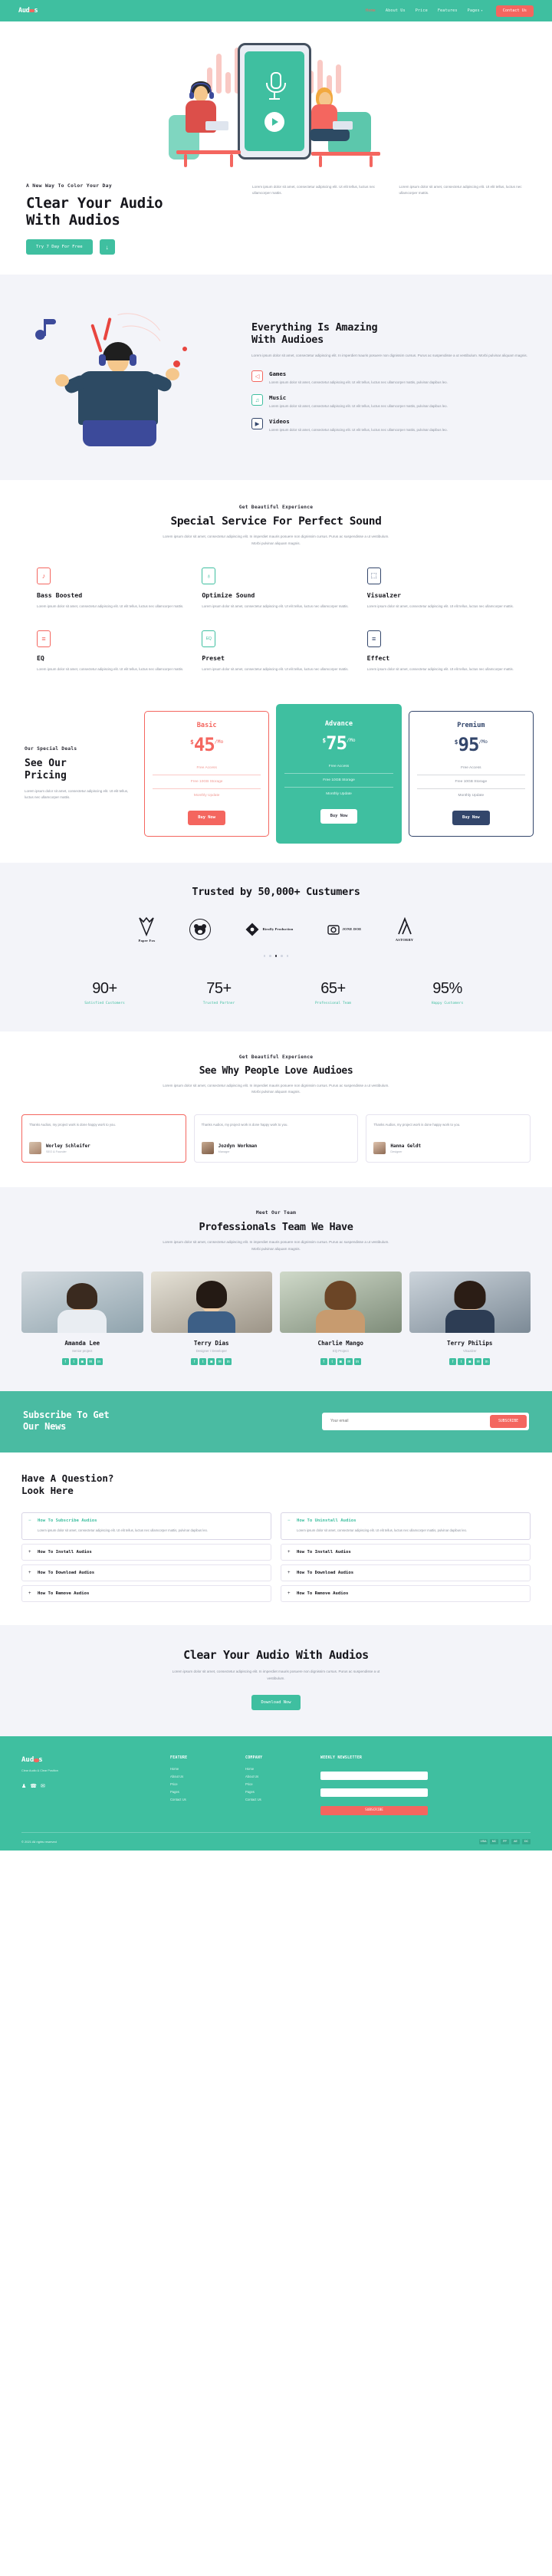  Describe the element at coordinates (405, 929) in the screenshot. I see `astorry-logo: ASTORRY` at that location.